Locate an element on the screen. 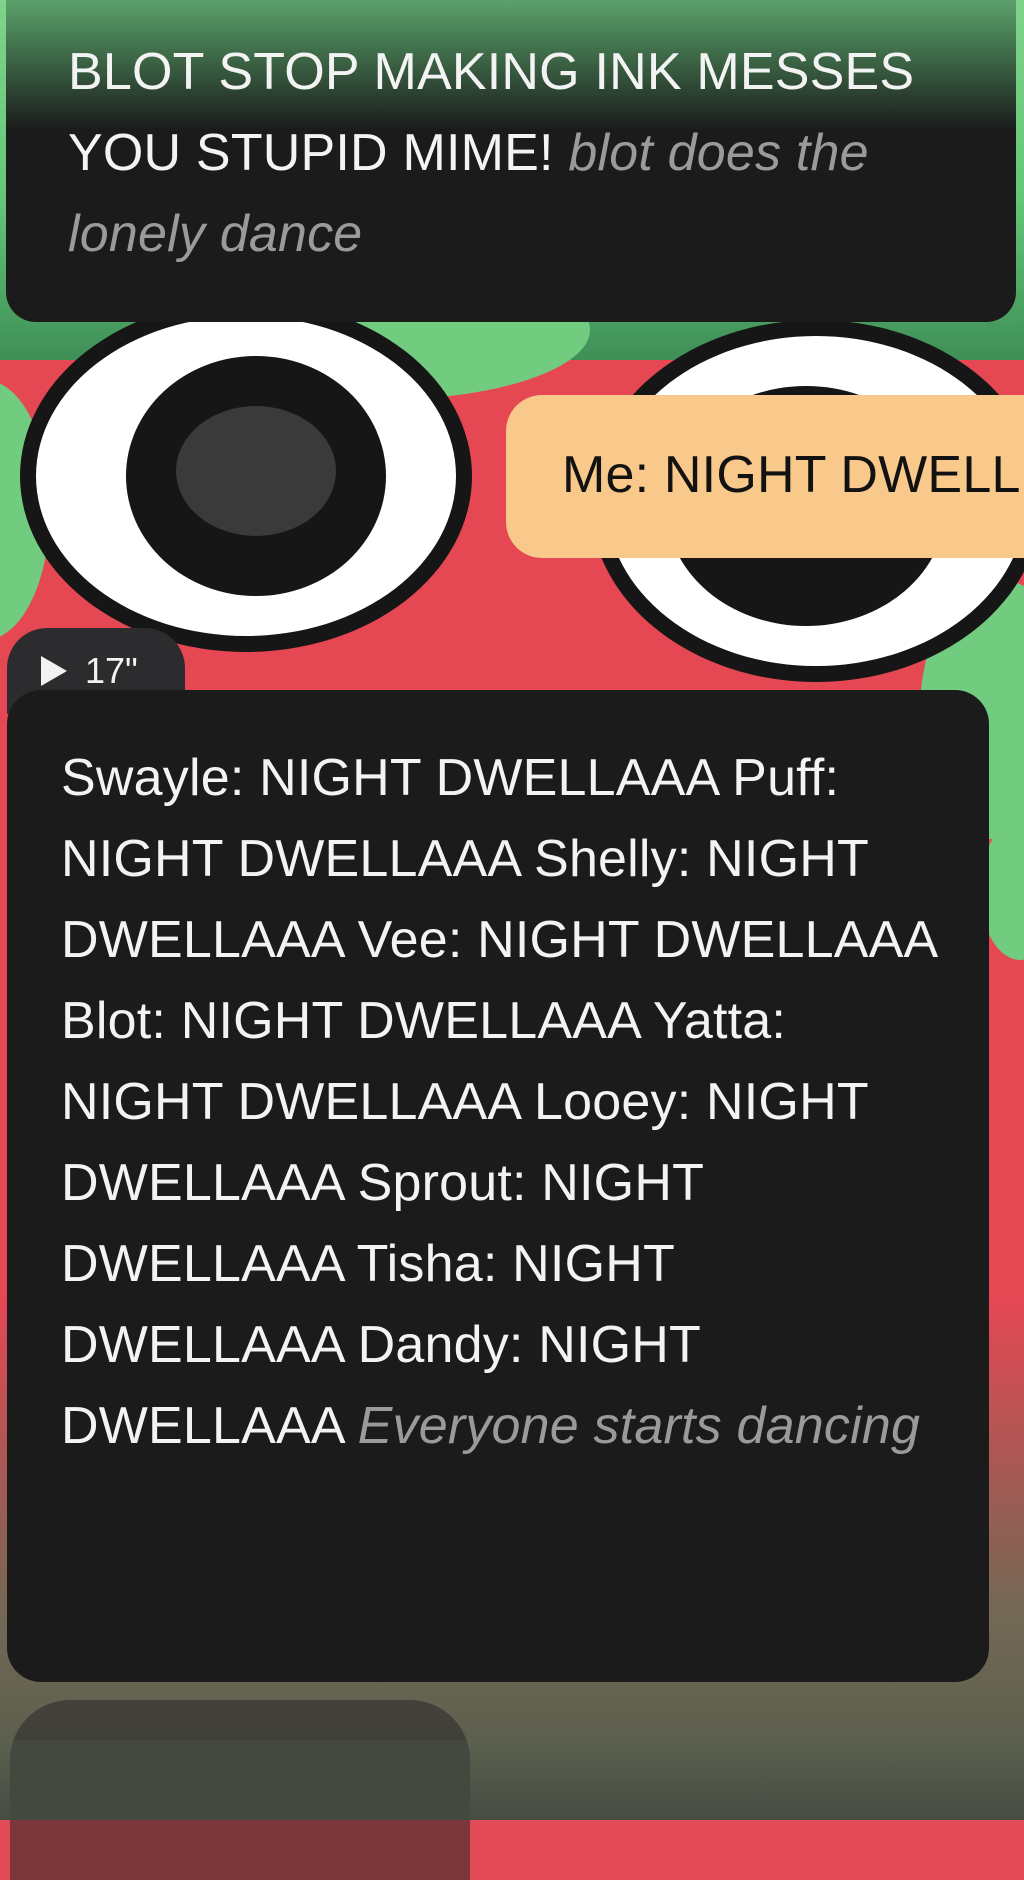 This screenshot has height=1880, width=1024. message-action-text: Everyone starts dancing is located at coordinates (639, 1426).